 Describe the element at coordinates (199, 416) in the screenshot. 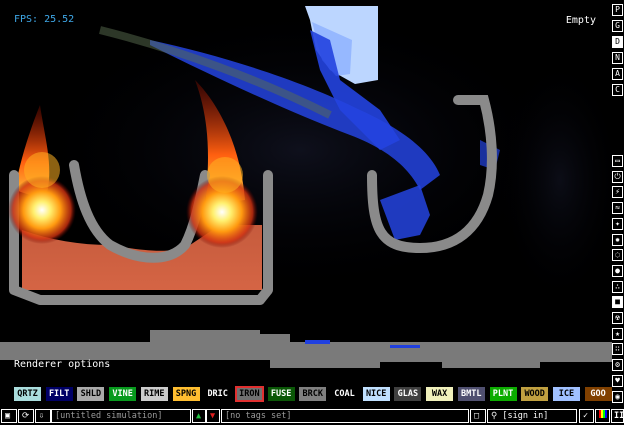

I see `vote-up-icon: ▲` at that location.